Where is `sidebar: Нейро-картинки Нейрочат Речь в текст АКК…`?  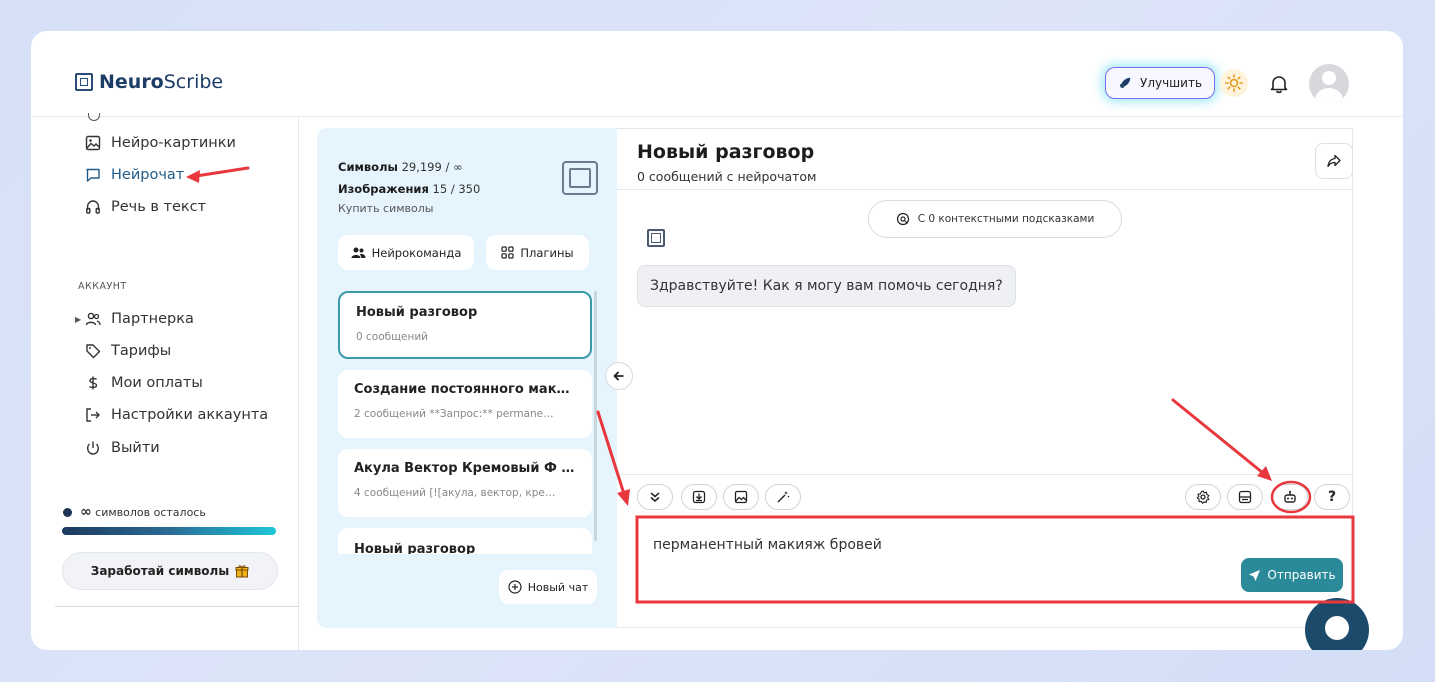 sidebar: Нейро-картинки Нейрочат Речь в текст АКК… is located at coordinates (165, 381).